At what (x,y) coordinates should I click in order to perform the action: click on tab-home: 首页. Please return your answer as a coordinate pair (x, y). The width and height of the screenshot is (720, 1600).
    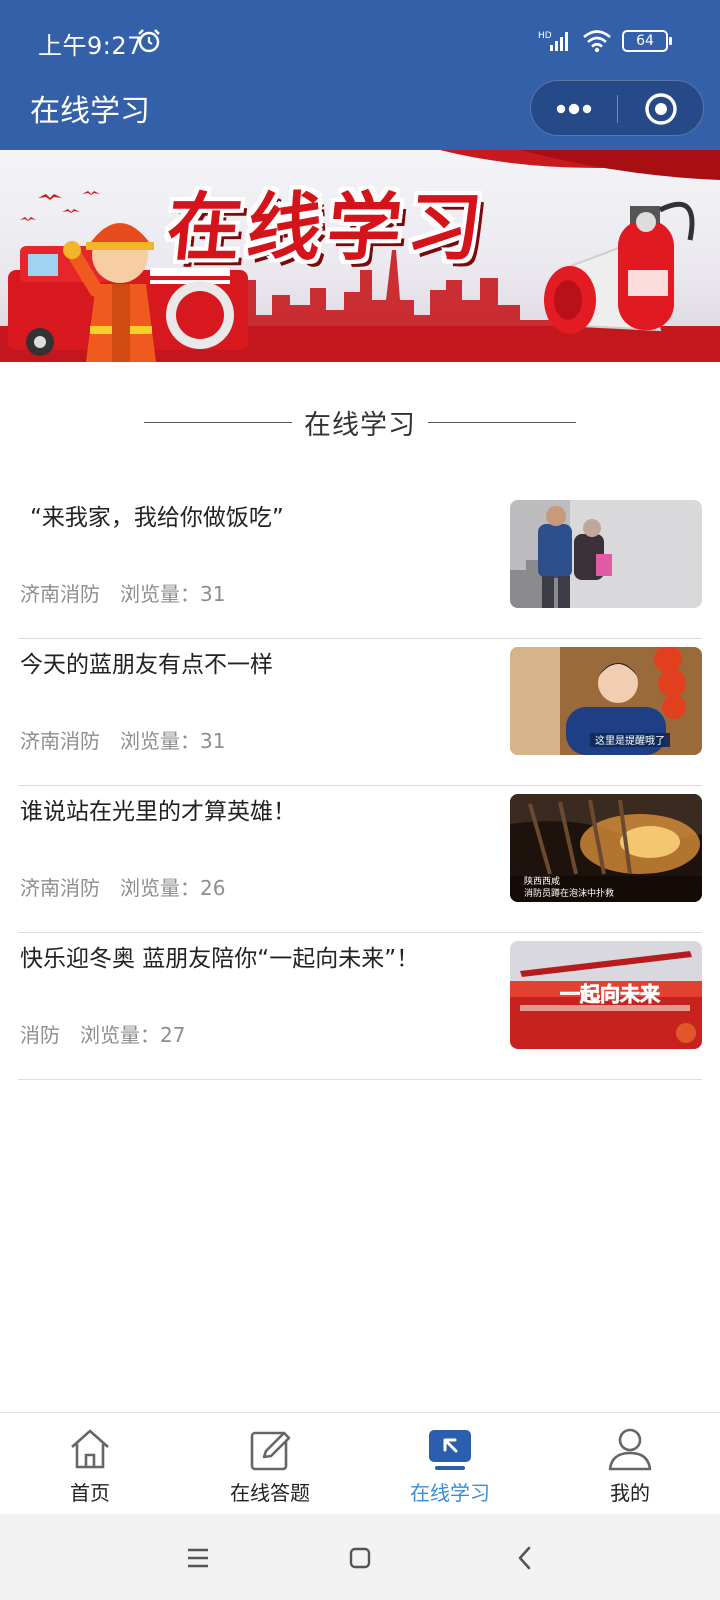
    Looking at the image, I should click on (90, 1464).